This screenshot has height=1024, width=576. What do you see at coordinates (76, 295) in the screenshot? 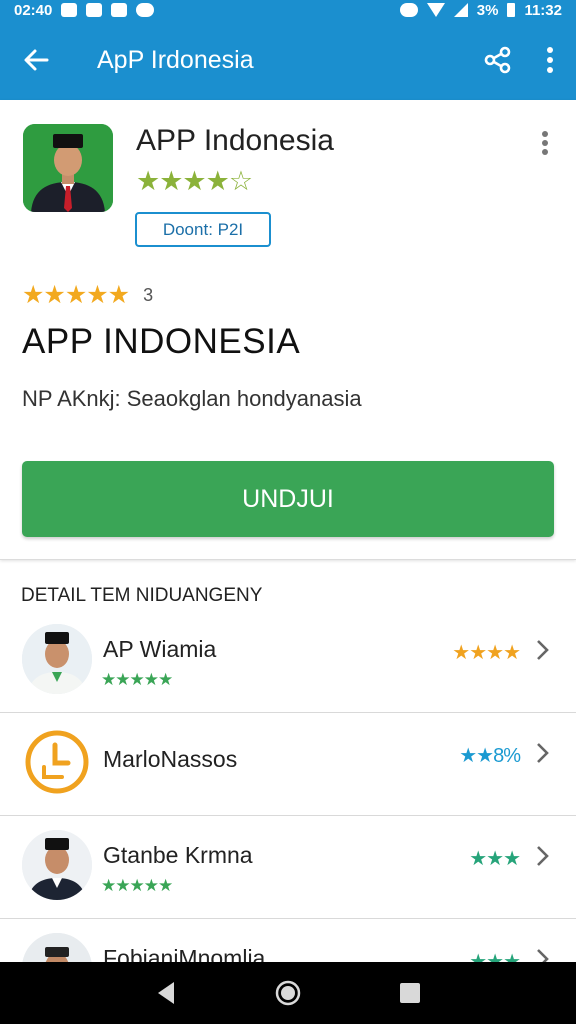
I see `rating-stars: ★★★★★` at bounding box center [76, 295].